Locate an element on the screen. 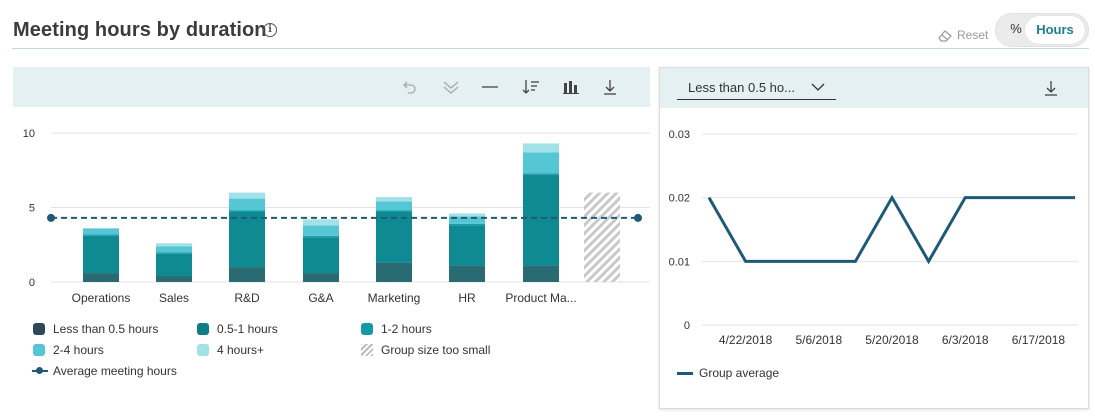  unit-toggle: % Hours is located at coordinates (1042, 30).